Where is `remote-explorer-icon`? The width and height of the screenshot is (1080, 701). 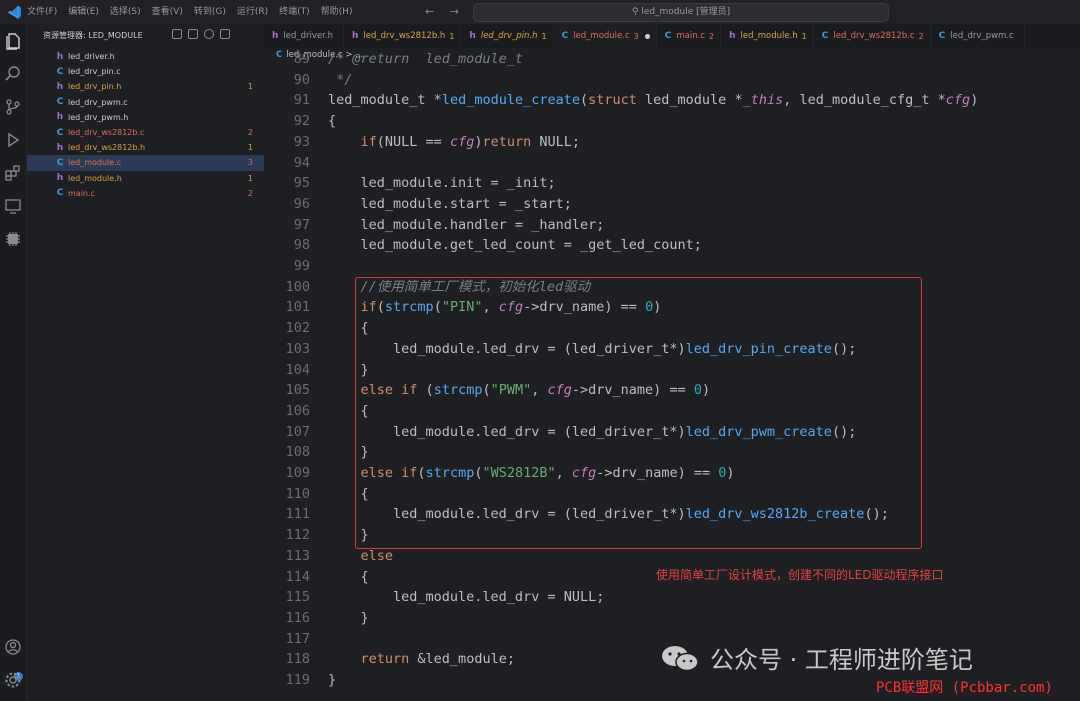 remote-explorer-icon is located at coordinates (13, 206).